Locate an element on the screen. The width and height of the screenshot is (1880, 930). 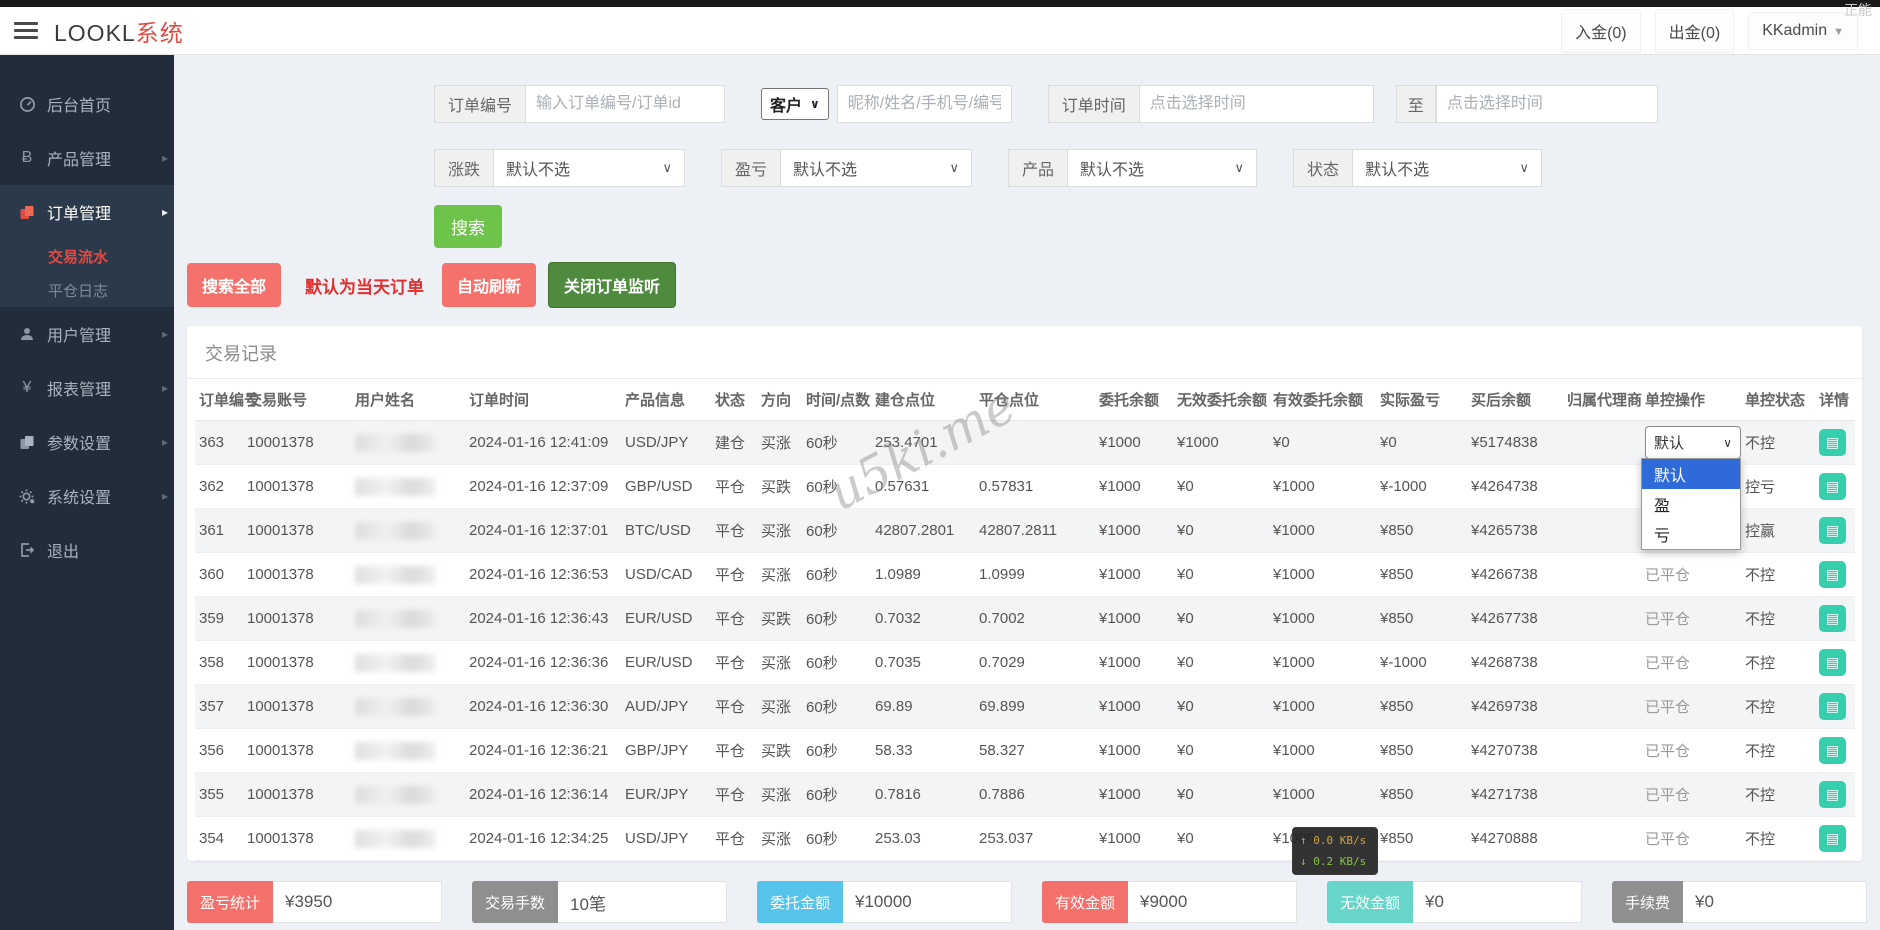
search-all-button: 搜索全部 is located at coordinates (234, 285).